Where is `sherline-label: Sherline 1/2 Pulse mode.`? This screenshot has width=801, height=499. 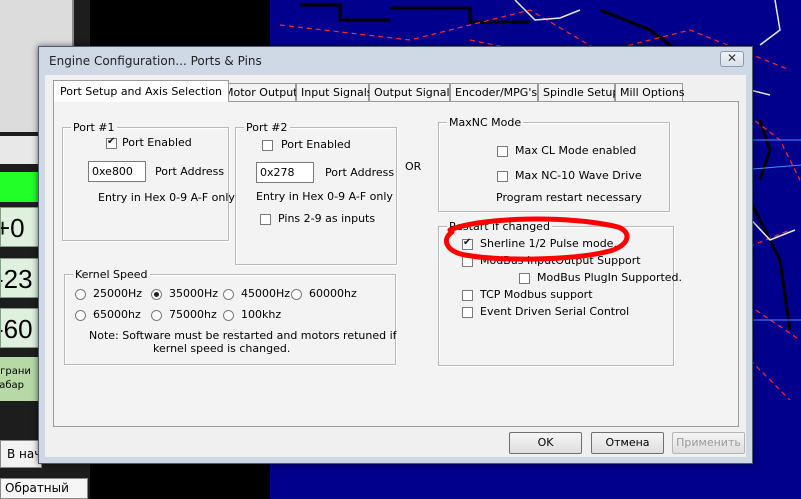 sherline-label: Sherline 1/2 Pulse mode. is located at coordinates (548, 243).